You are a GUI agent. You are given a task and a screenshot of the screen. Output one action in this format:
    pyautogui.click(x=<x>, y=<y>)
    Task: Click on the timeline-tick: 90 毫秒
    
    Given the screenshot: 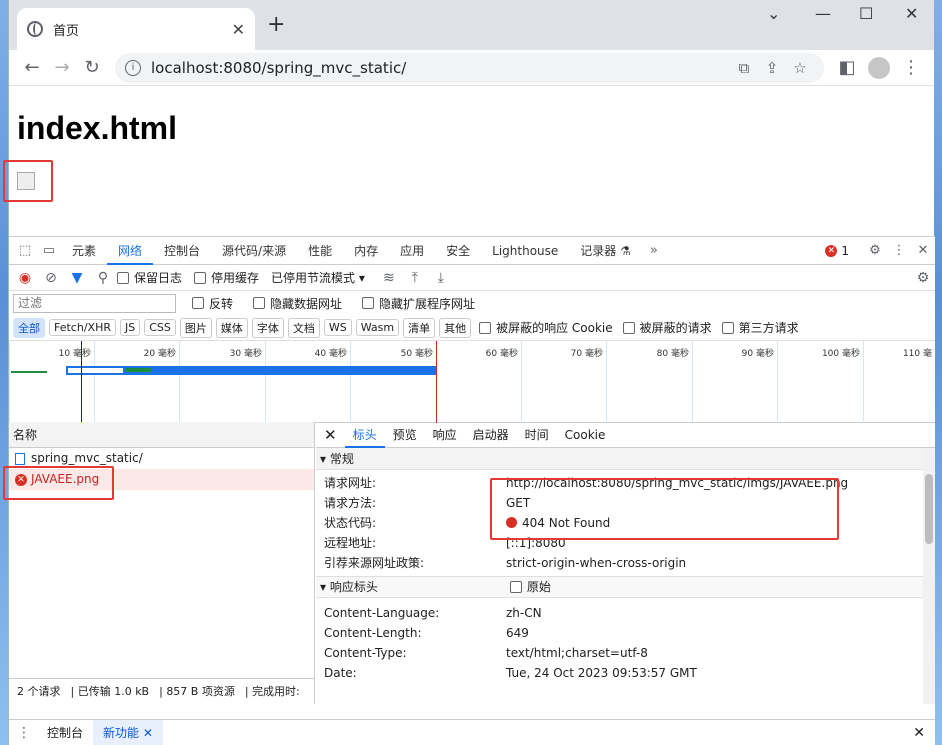 What is the action you would take?
    pyautogui.click(x=734, y=382)
    